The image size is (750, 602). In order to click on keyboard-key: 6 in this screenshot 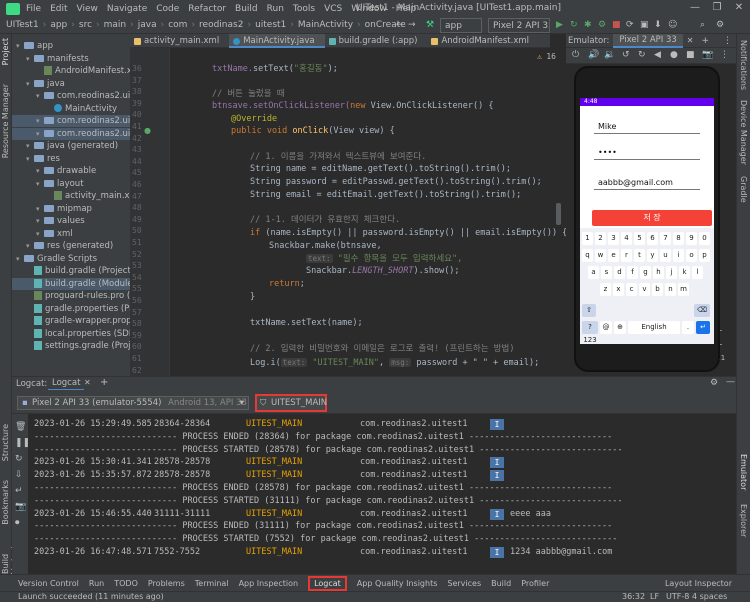, I will do `click(652, 238)`.